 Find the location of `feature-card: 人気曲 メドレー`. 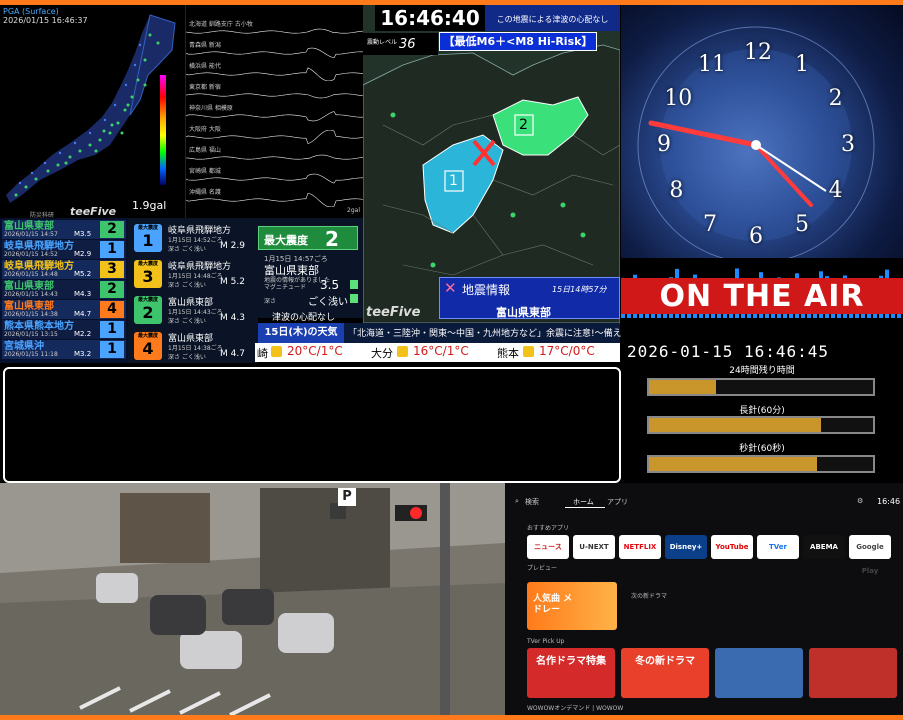

feature-card: 人気曲 メドレー is located at coordinates (572, 606).